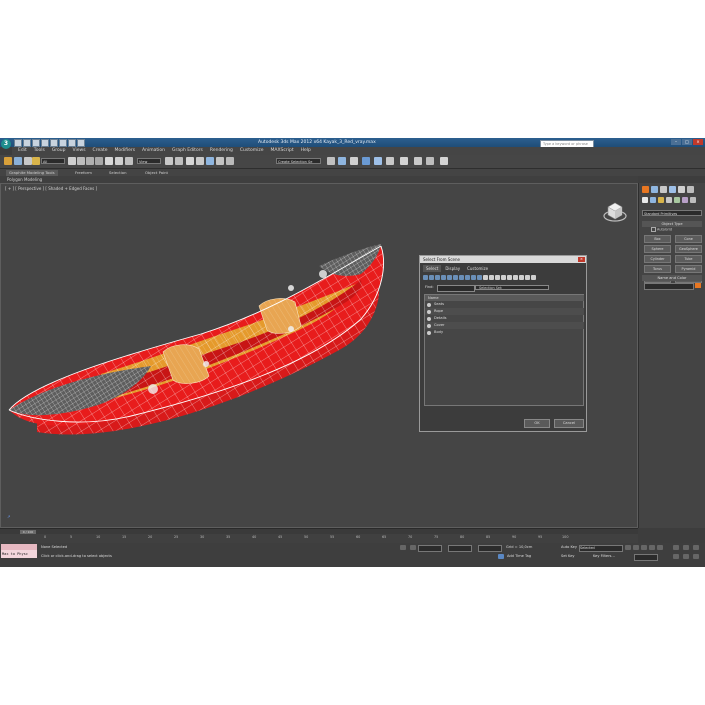  I want to click on pyramid-button: Pyramid, so click(688, 269).